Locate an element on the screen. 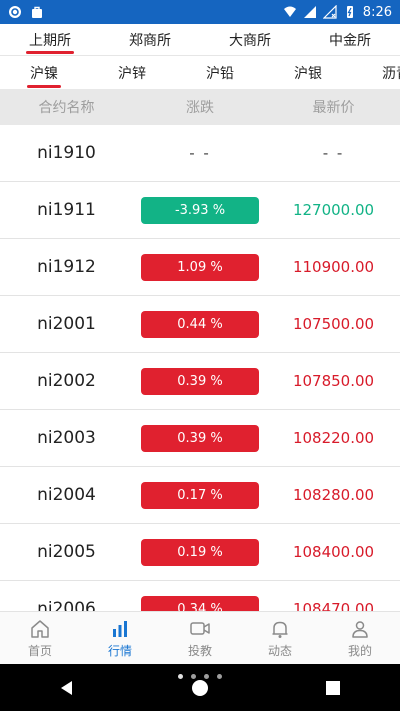 This screenshot has width=400, height=711. tab-shfe: 上期所 is located at coordinates (50, 39).